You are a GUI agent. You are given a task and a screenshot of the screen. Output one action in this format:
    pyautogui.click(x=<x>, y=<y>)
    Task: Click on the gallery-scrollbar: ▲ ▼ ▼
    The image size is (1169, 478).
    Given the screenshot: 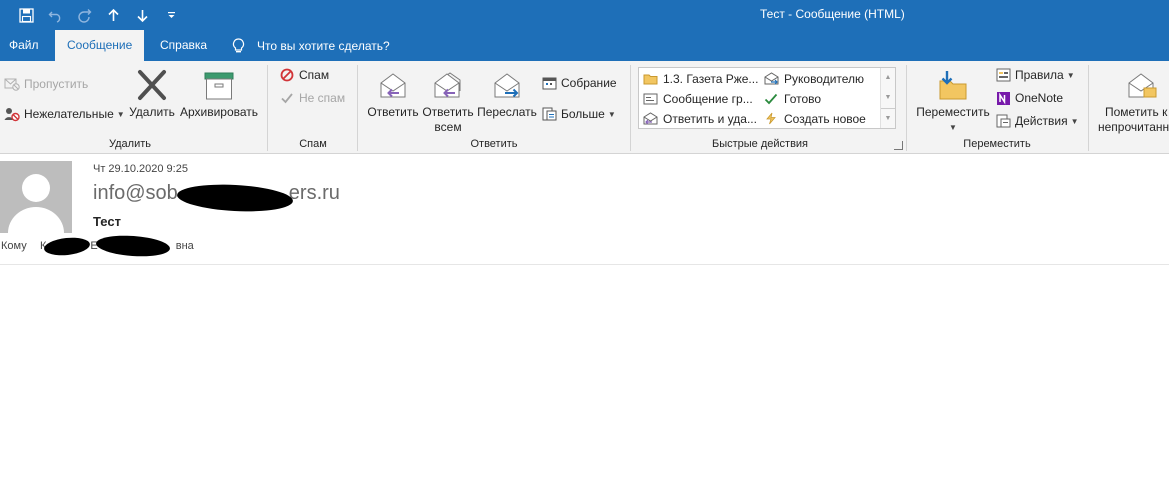 What is the action you would take?
    pyautogui.click(x=887, y=98)
    